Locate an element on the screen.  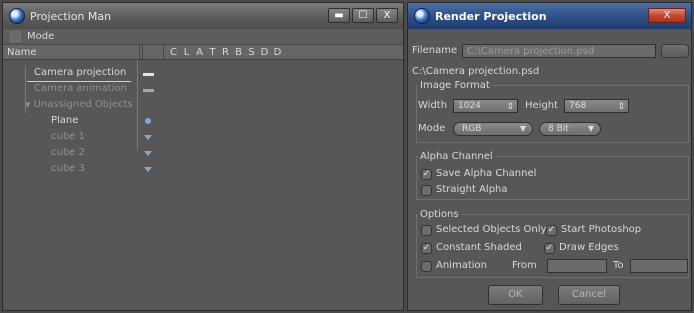
browse-button is located at coordinates (675, 51).